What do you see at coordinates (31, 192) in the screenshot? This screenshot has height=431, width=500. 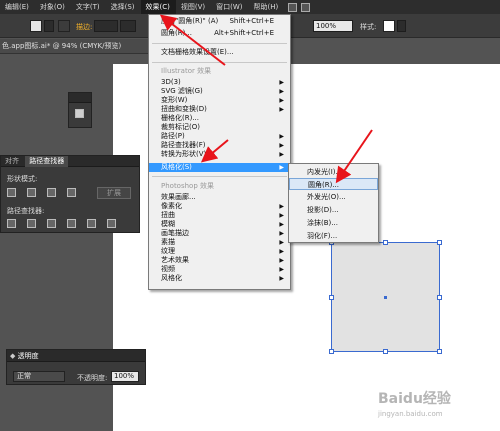 I see `minus-front-icon` at bounding box center [31, 192].